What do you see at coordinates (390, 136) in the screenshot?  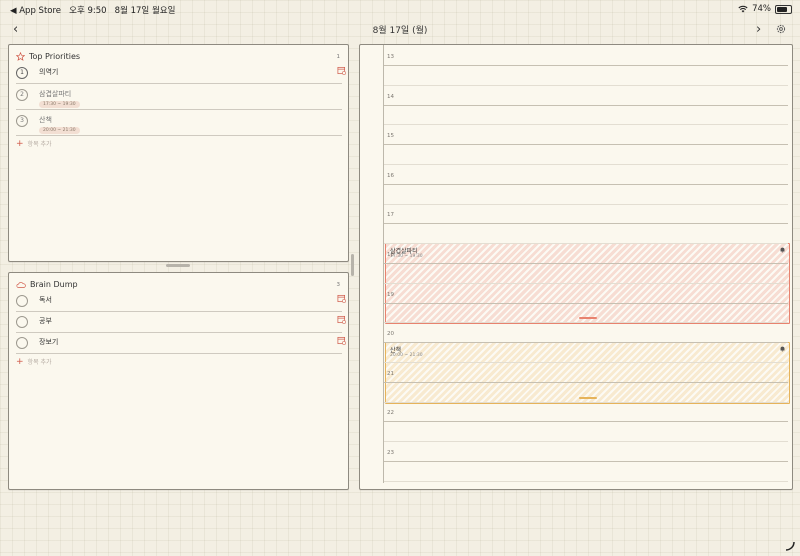 I see `hour-label: 15` at bounding box center [390, 136].